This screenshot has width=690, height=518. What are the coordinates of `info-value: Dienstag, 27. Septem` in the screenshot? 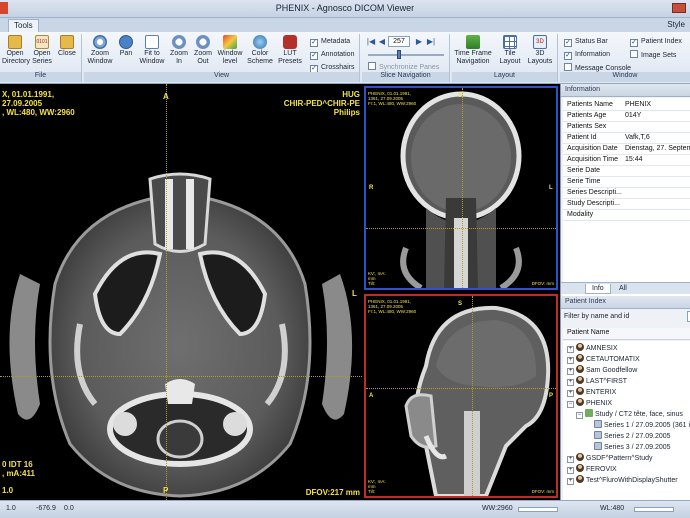 It's located at (657, 148).